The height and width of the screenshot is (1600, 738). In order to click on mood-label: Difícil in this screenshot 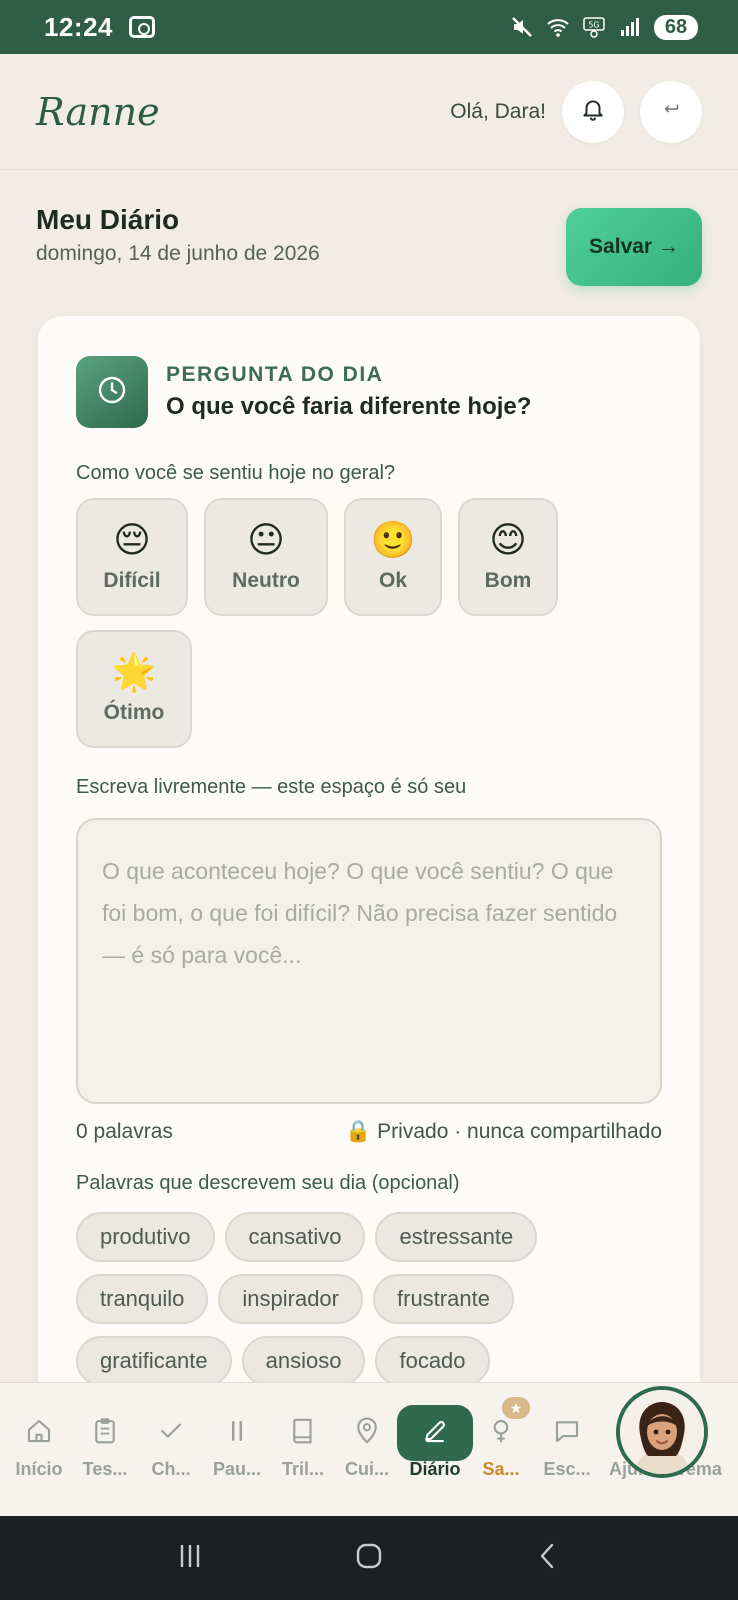, I will do `click(132, 580)`.